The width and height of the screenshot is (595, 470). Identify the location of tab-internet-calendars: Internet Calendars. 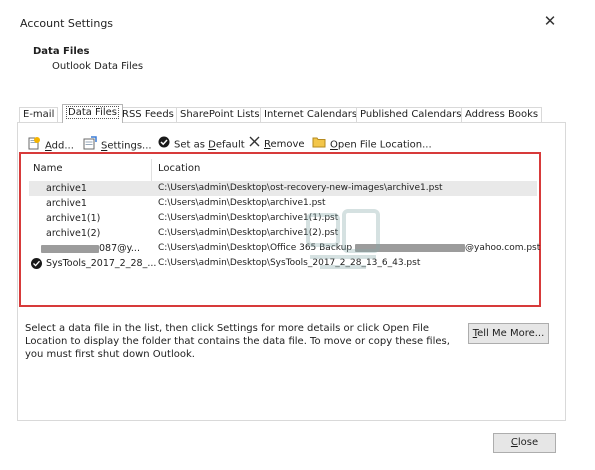
(311, 114).